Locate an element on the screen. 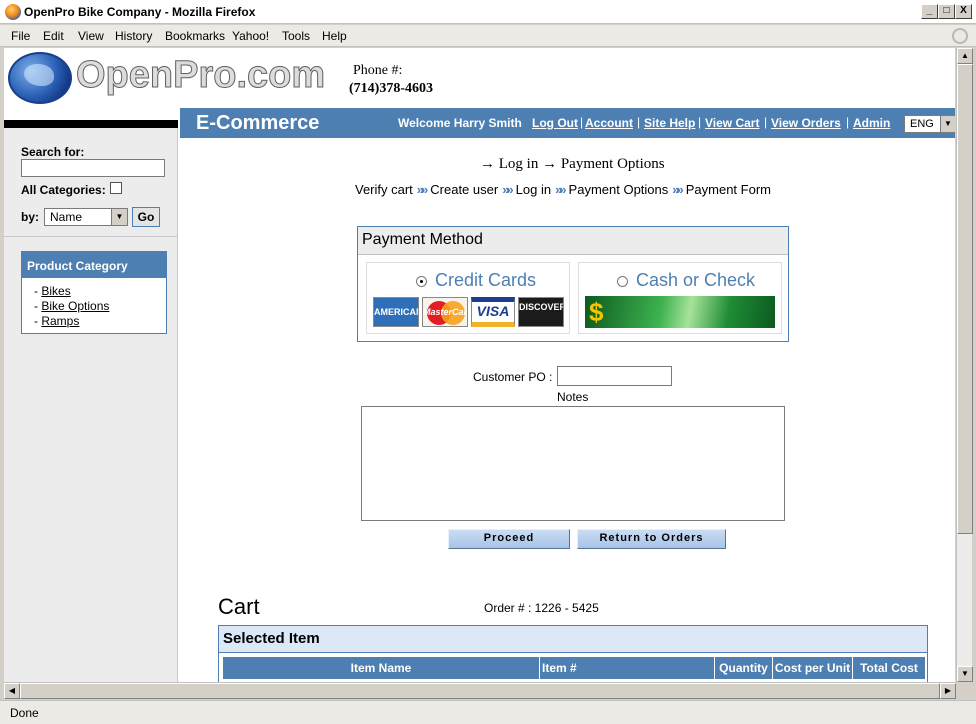  step-payment-form: Payment Form is located at coordinates (728, 189).